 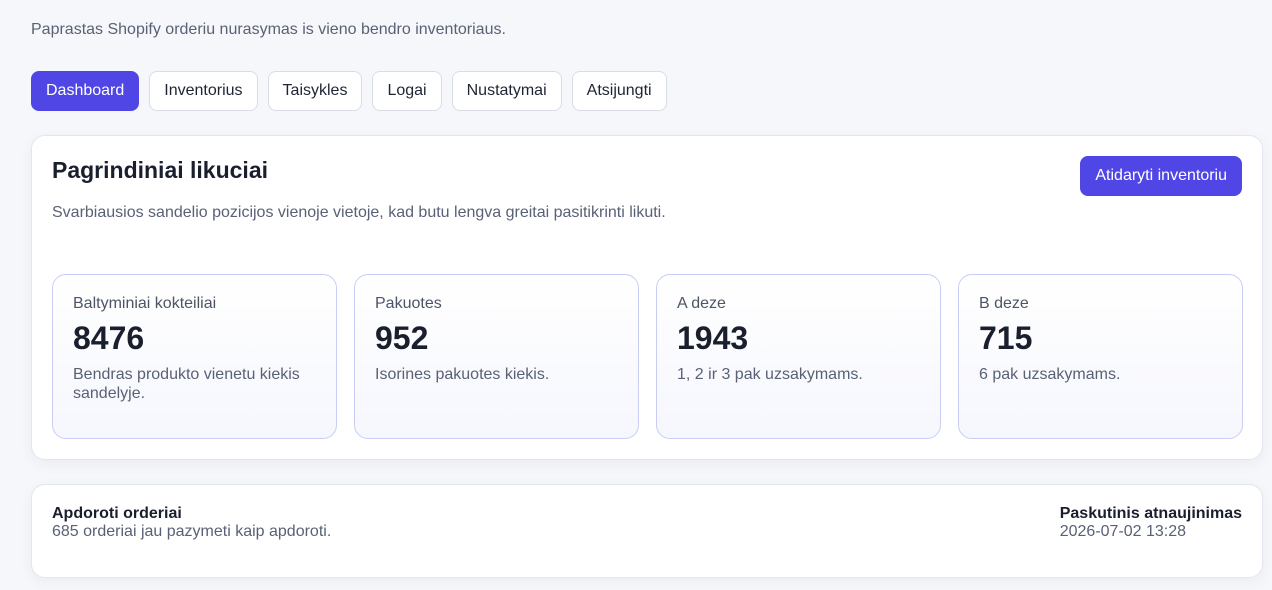 I want to click on processed-orders-title: Apdoroti orderiai, so click(x=117, y=513).